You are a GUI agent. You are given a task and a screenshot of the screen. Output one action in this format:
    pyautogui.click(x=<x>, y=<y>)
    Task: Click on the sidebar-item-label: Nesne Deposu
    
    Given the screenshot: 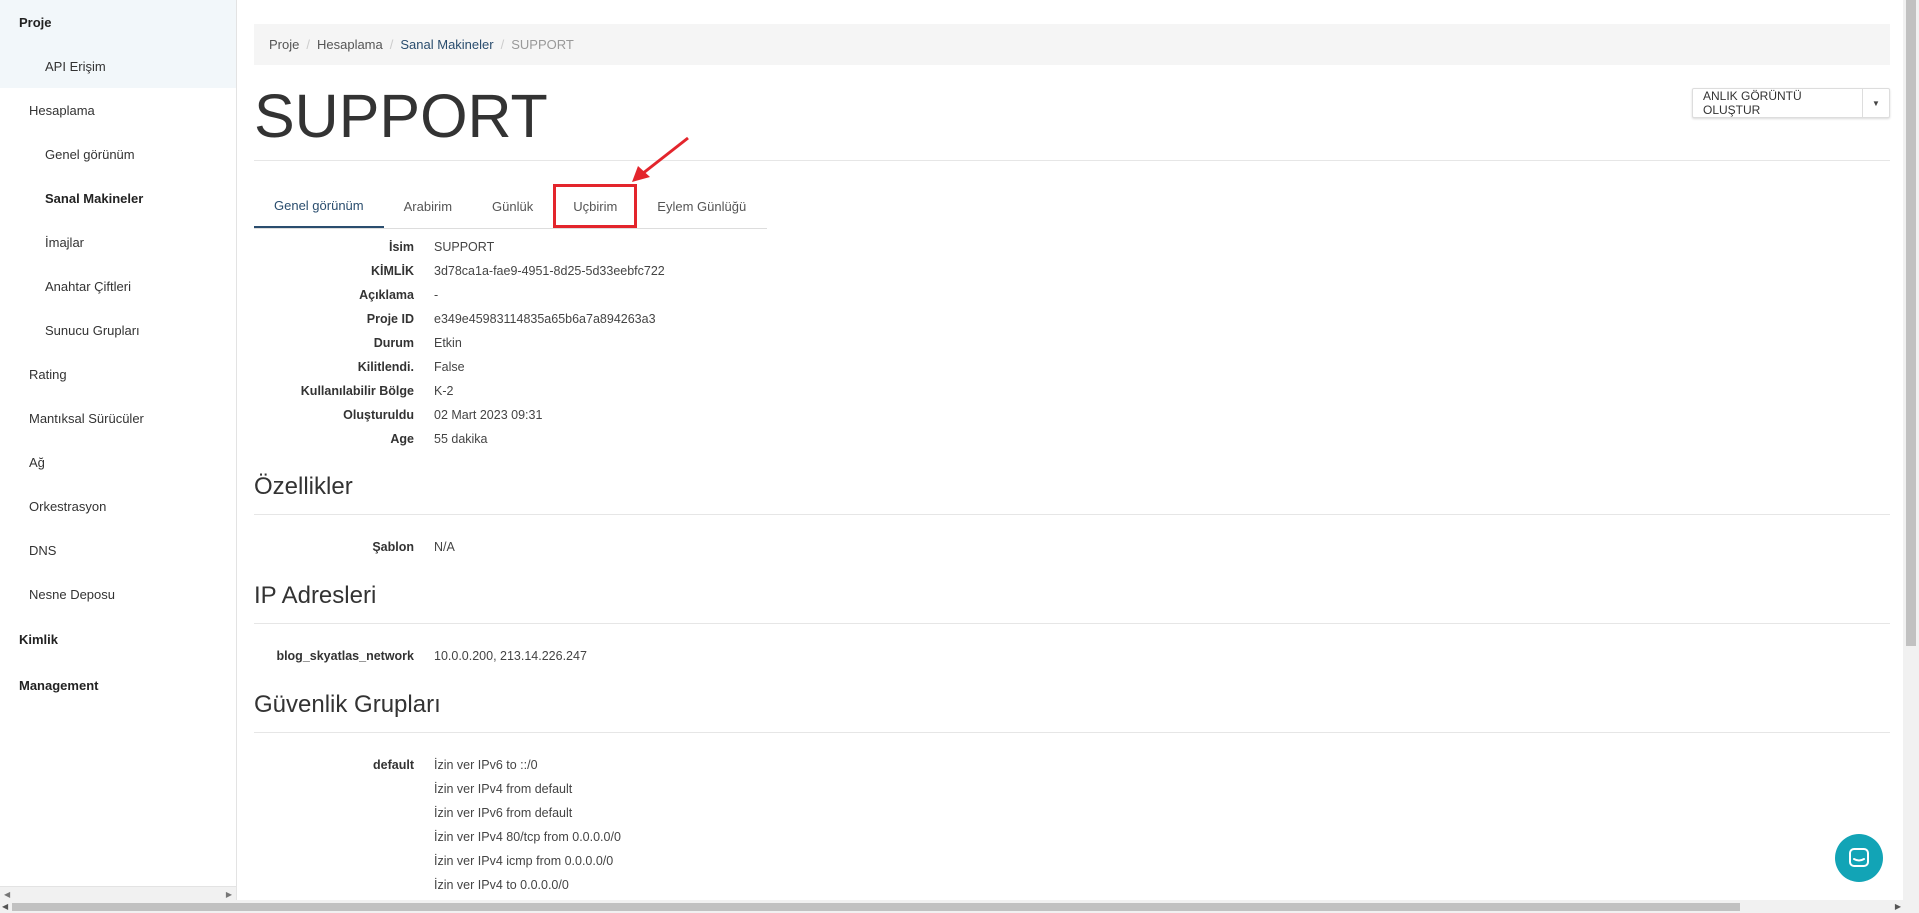 What is the action you would take?
    pyautogui.click(x=72, y=594)
    